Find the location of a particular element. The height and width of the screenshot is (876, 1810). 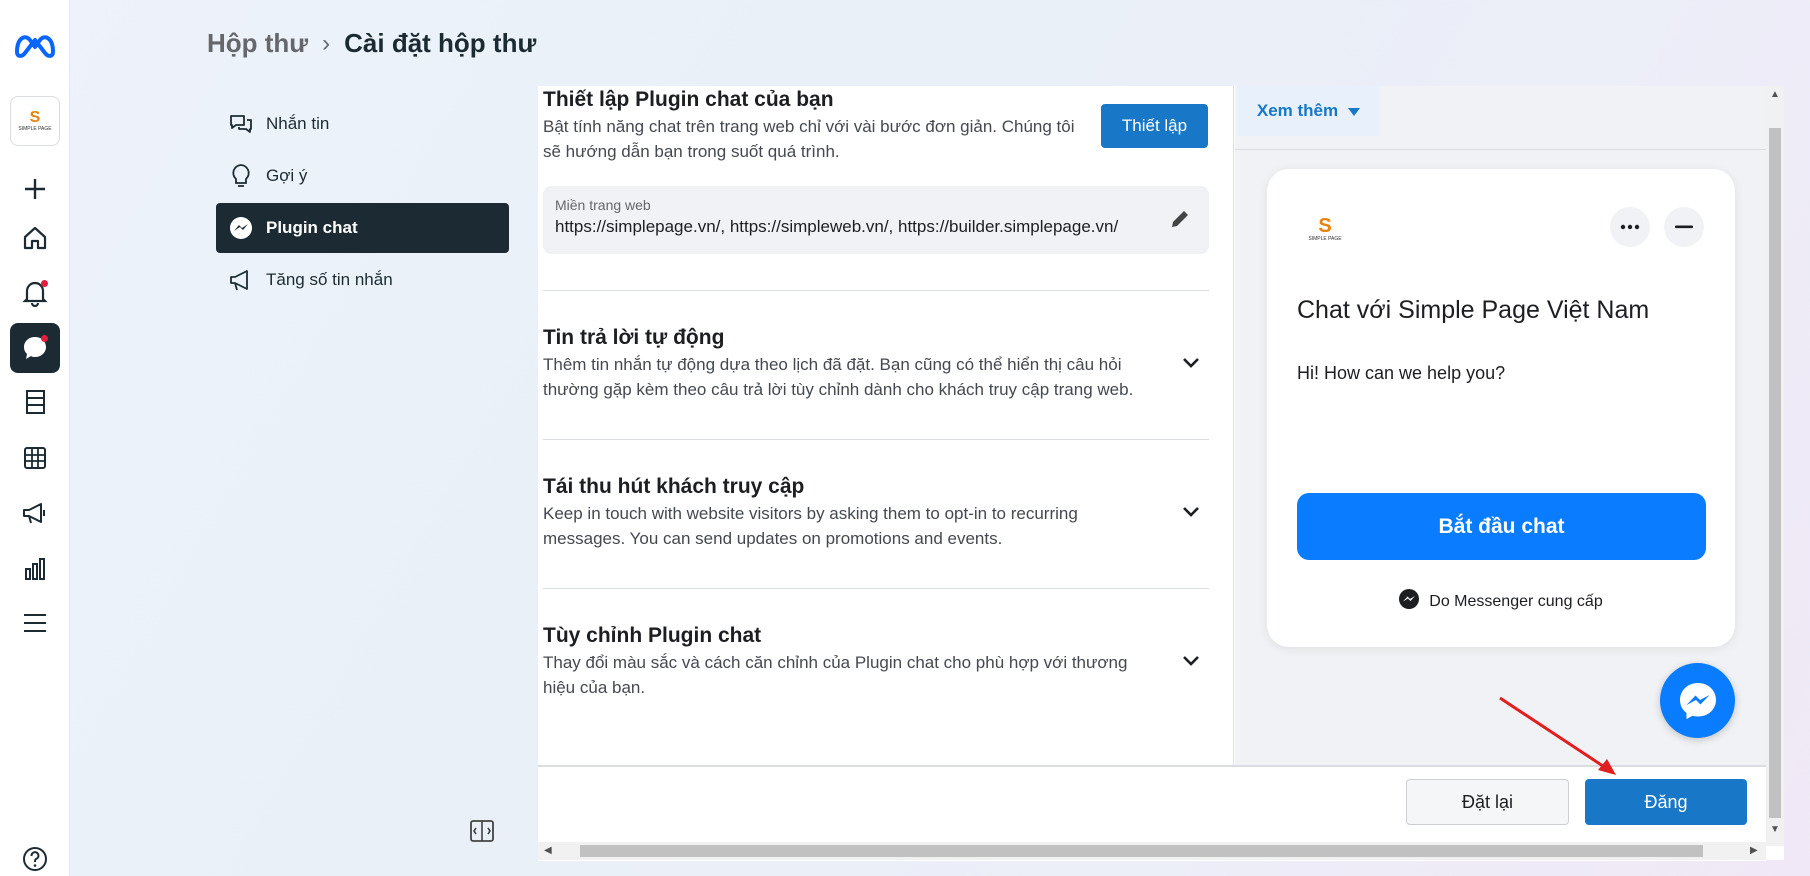

scroll-right-icon: ▶ is located at coordinates (1754, 850).